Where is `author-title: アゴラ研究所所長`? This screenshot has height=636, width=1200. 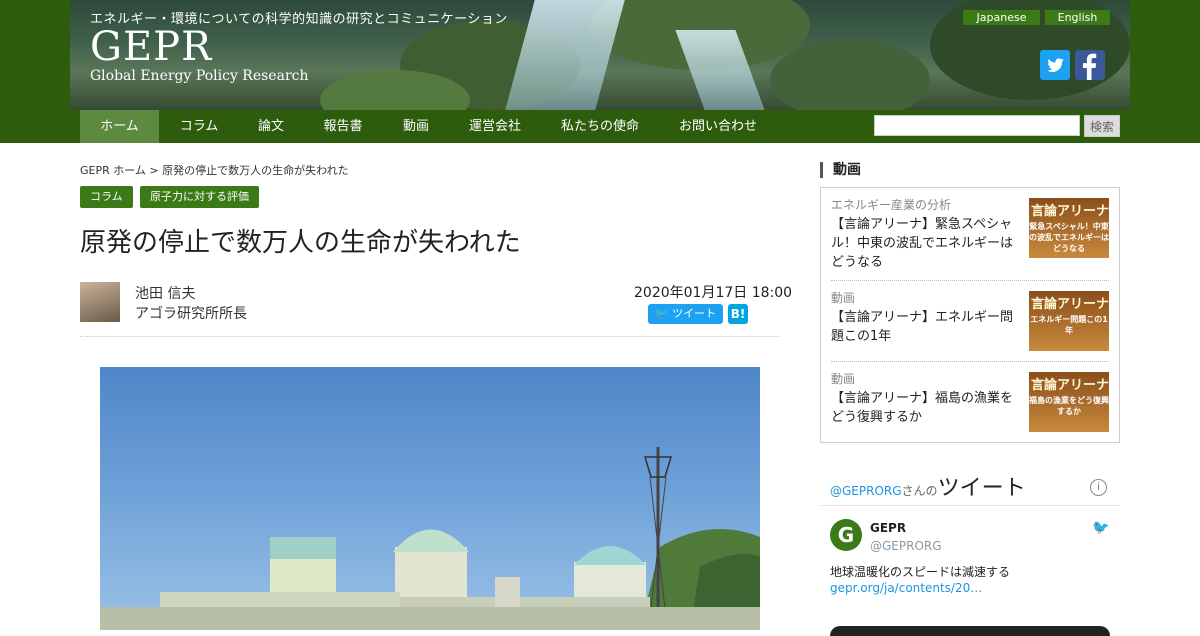 author-title: アゴラ研究所所長 is located at coordinates (191, 314).